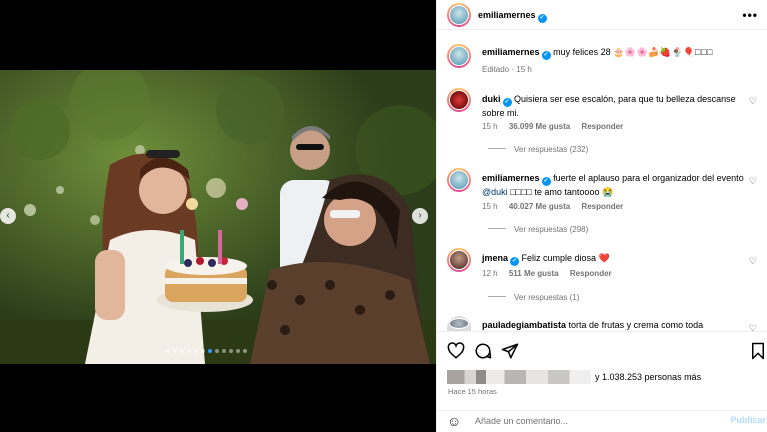 This screenshot has width=767, height=432. I want to click on comment-likes: 40.027 Me gusta, so click(539, 206).